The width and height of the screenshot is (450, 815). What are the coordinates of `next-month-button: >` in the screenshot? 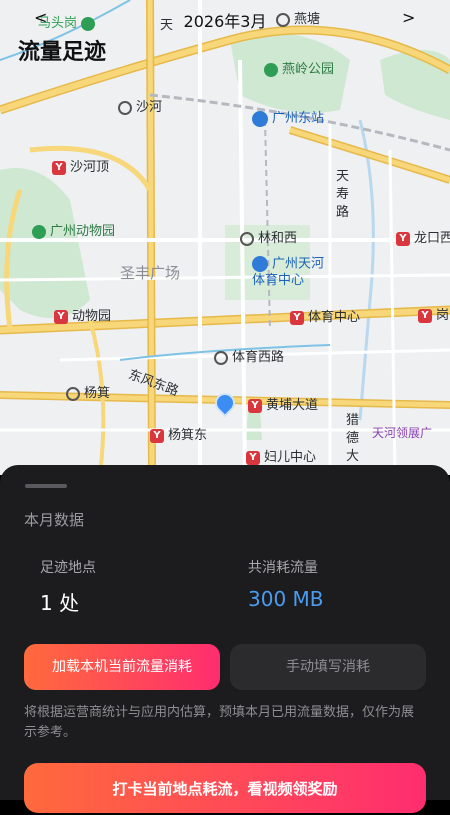 It's located at (408, 17).